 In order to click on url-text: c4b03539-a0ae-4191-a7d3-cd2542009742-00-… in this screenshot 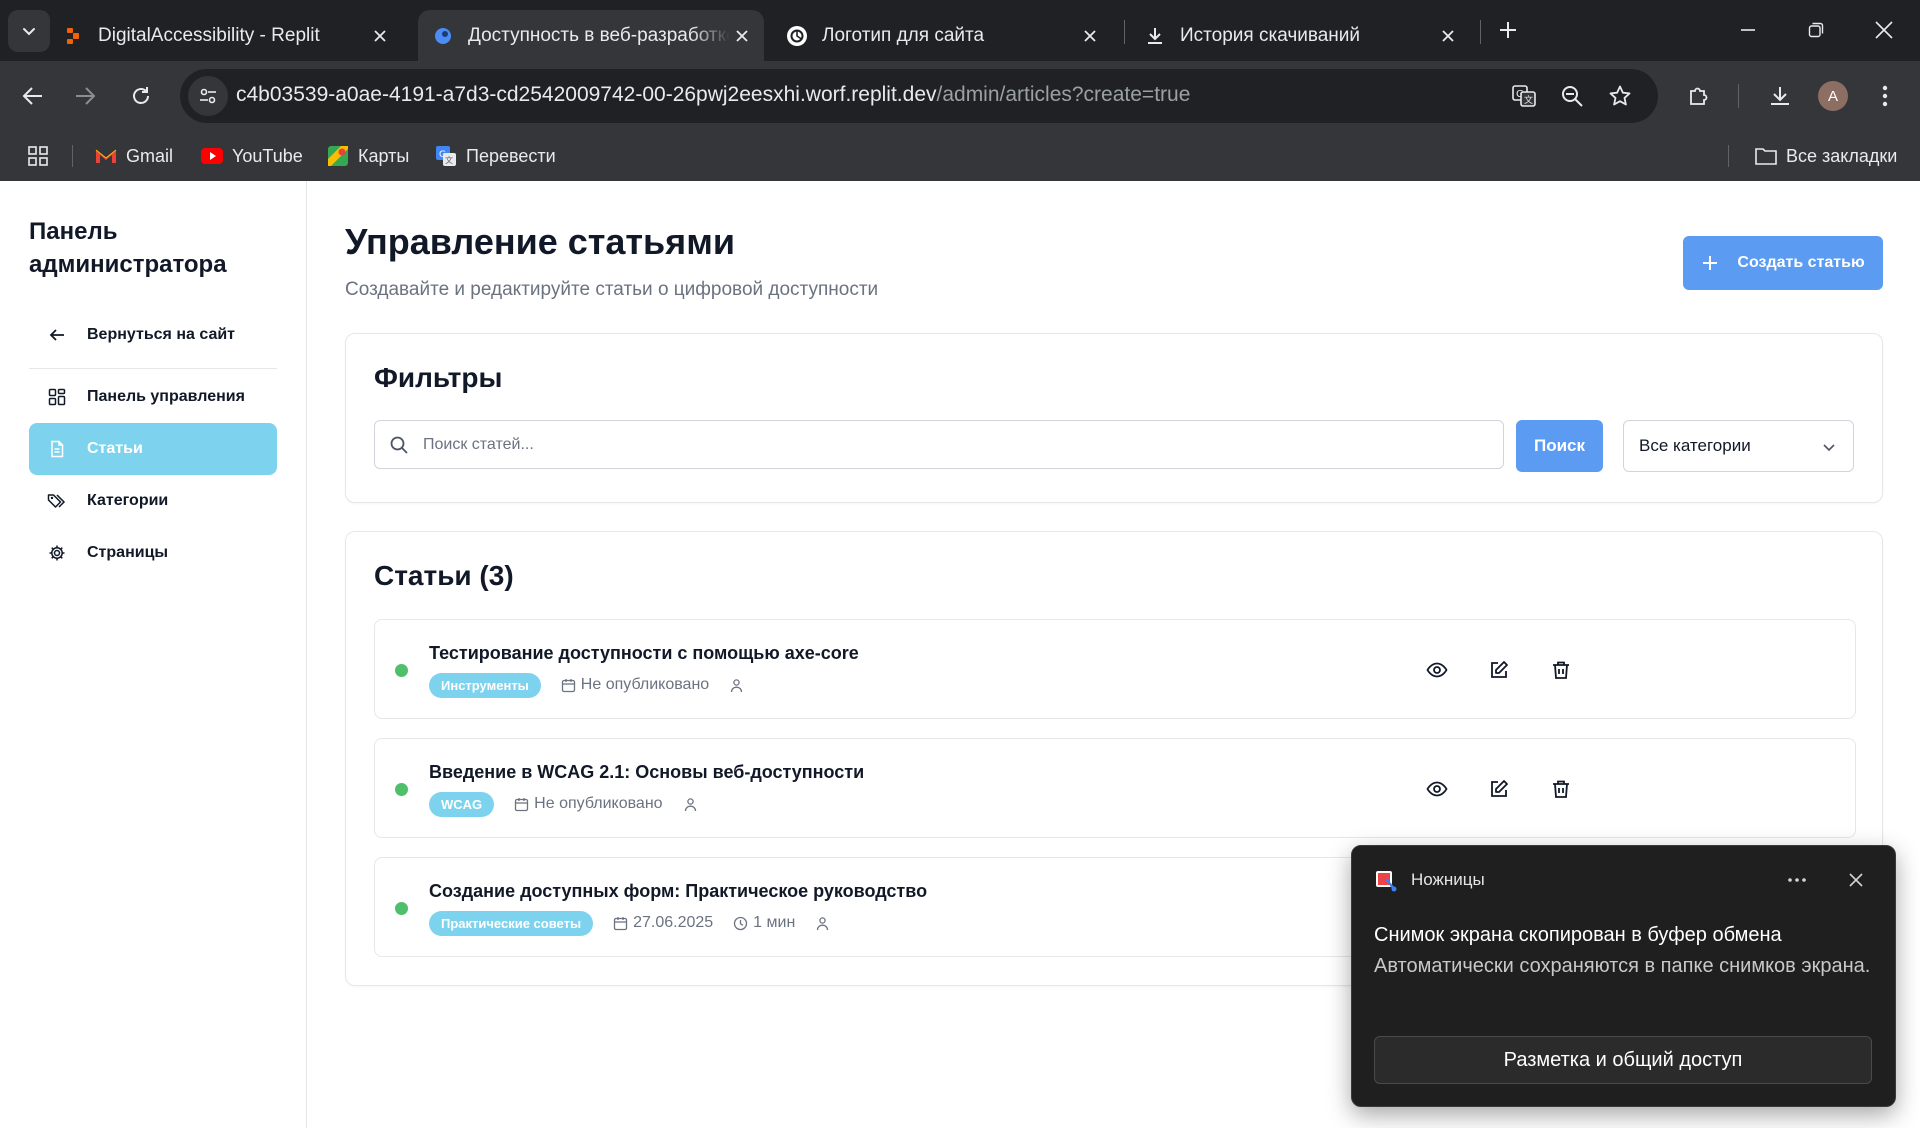, I will do `click(713, 95)`.